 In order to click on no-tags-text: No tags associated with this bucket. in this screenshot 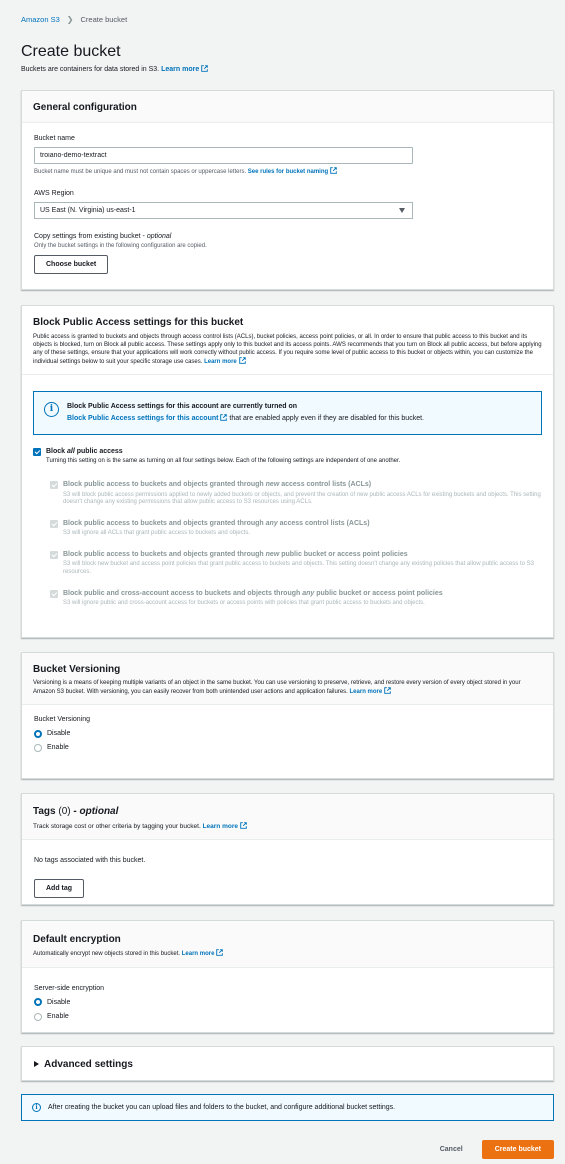, I will do `click(90, 861)`.